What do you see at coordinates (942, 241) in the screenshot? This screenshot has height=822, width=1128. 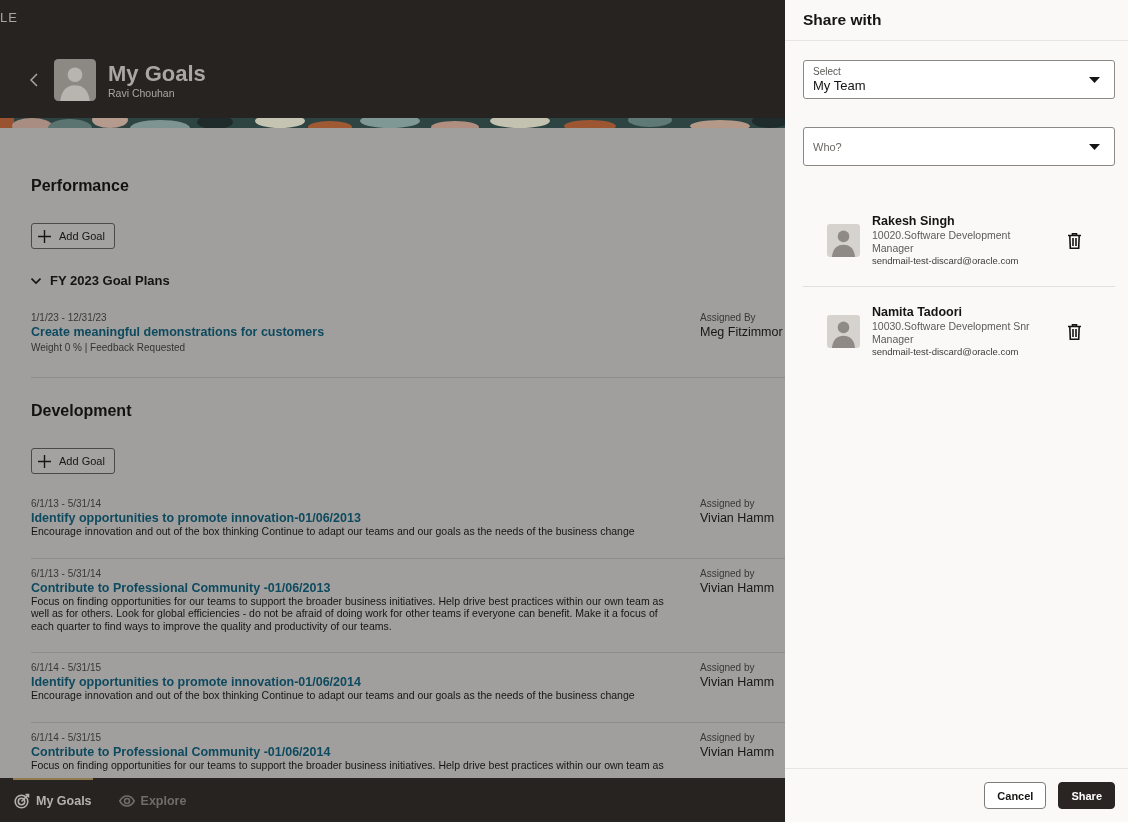 I see `person-job-title: 10020.Software Development Manager` at bounding box center [942, 241].